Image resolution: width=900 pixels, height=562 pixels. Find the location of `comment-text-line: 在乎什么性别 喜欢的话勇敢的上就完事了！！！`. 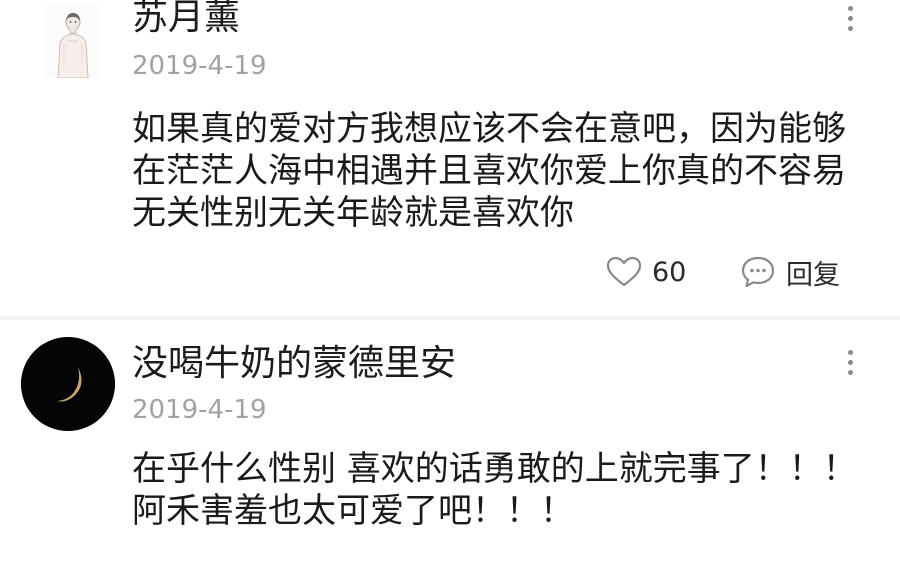

comment-text-line: 在乎什么性别 喜欢的话勇敢的上就完事了！！！ is located at coordinates (494, 469).